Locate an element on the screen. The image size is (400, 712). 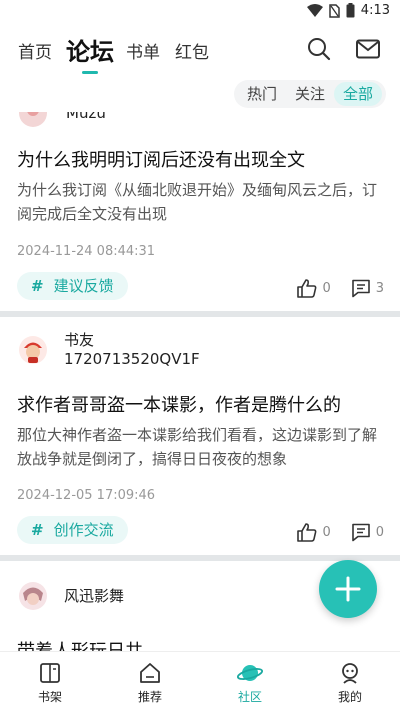
post-tag: # 建议反馈 is located at coordinates (72, 286).